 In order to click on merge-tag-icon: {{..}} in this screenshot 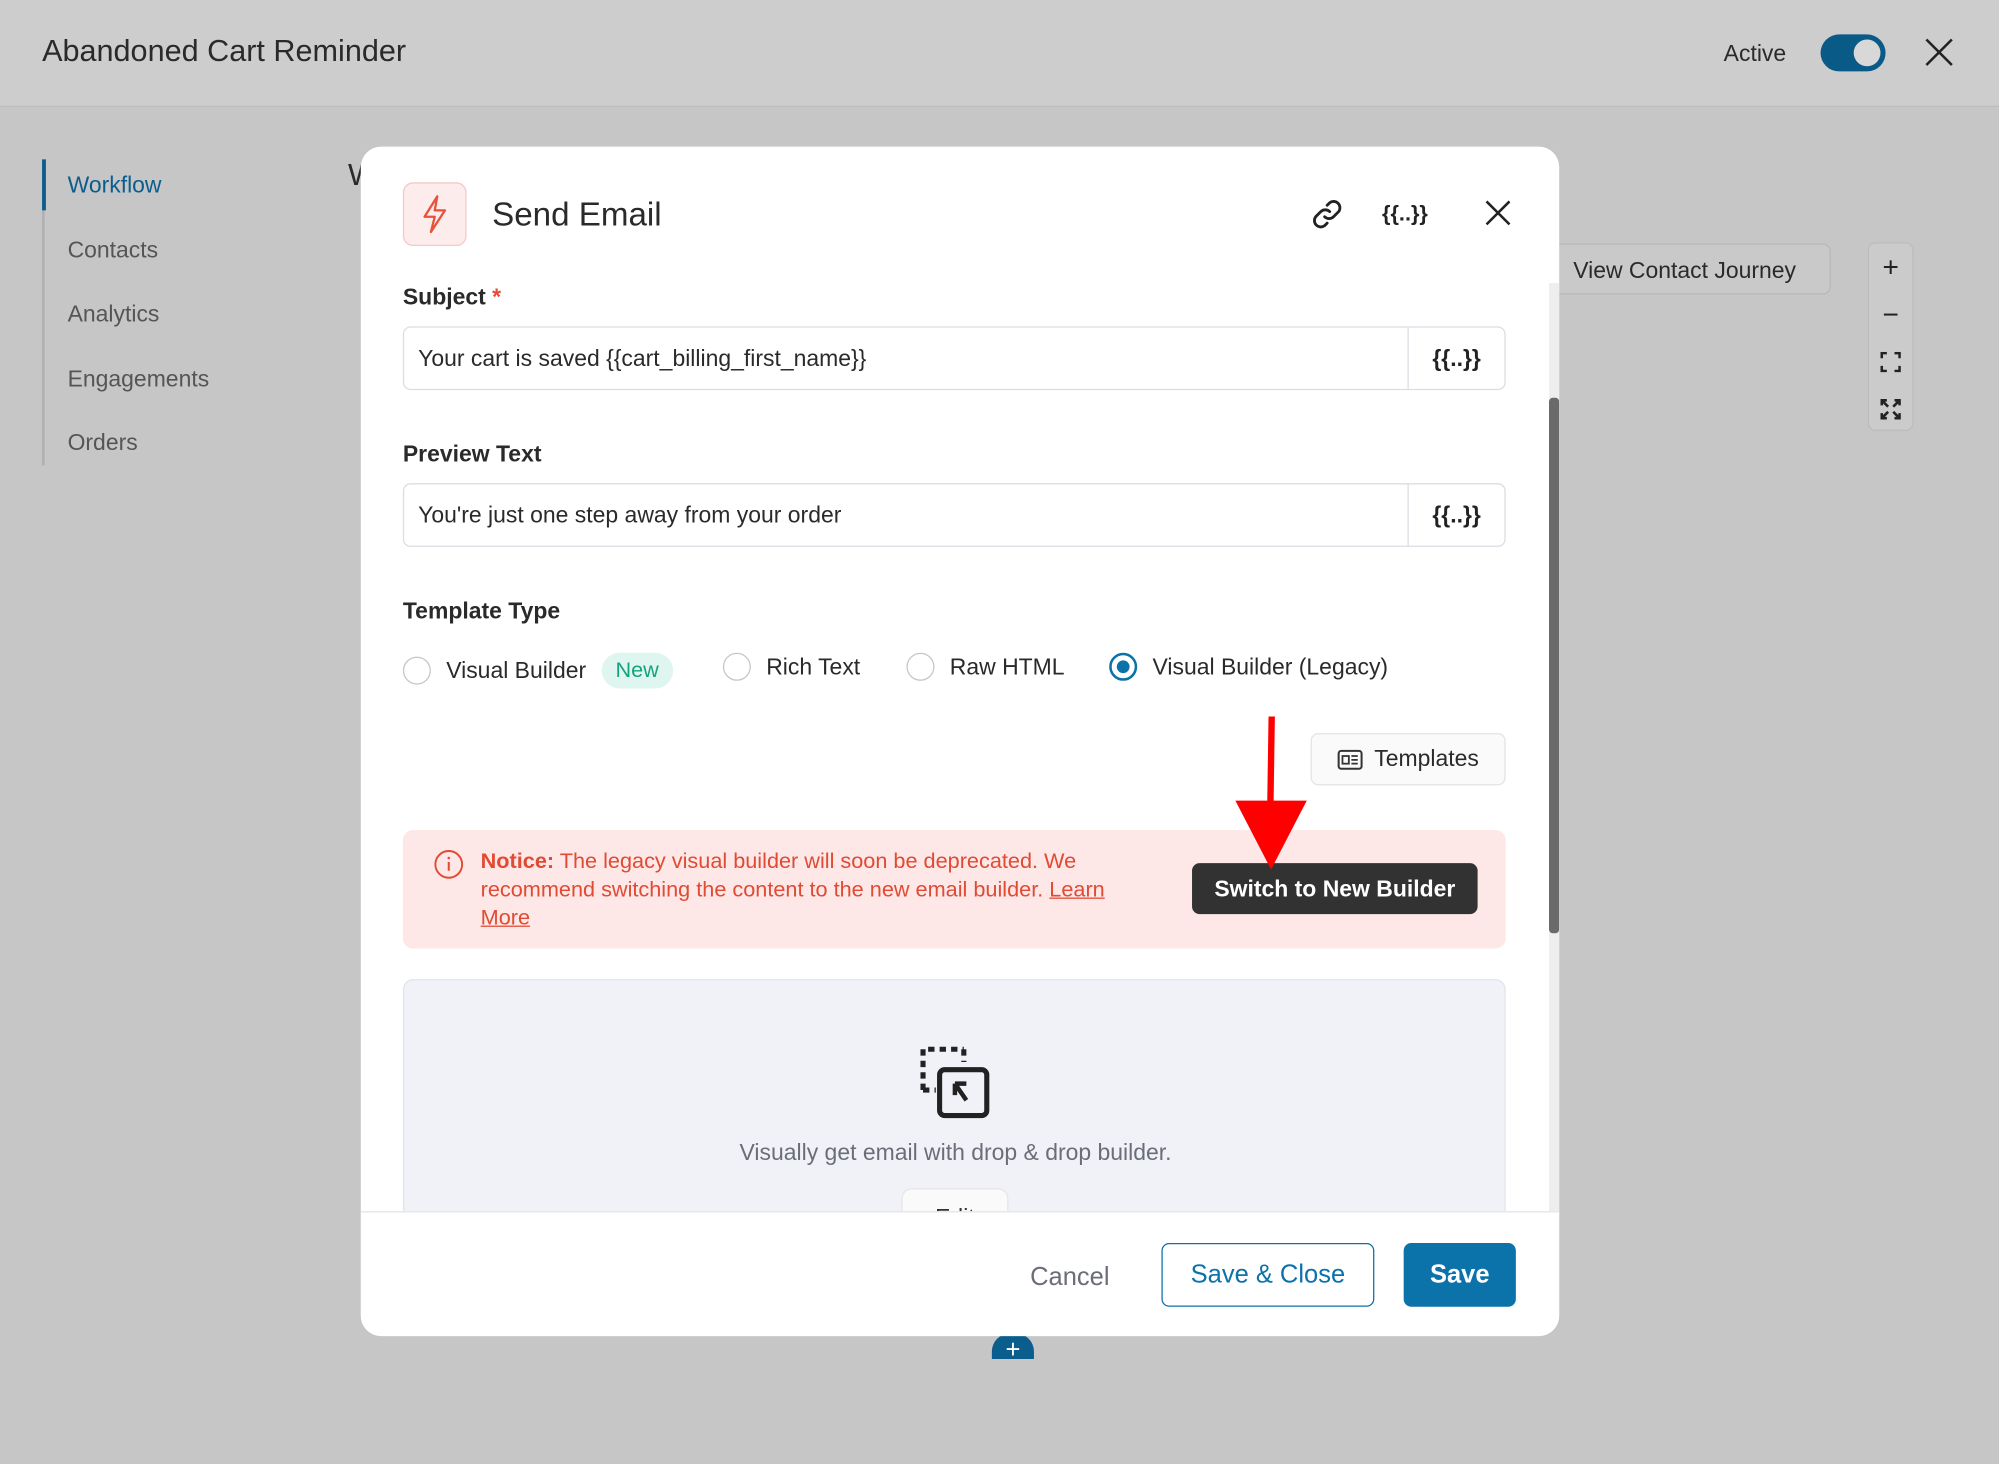, I will do `click(1405, 214)`.